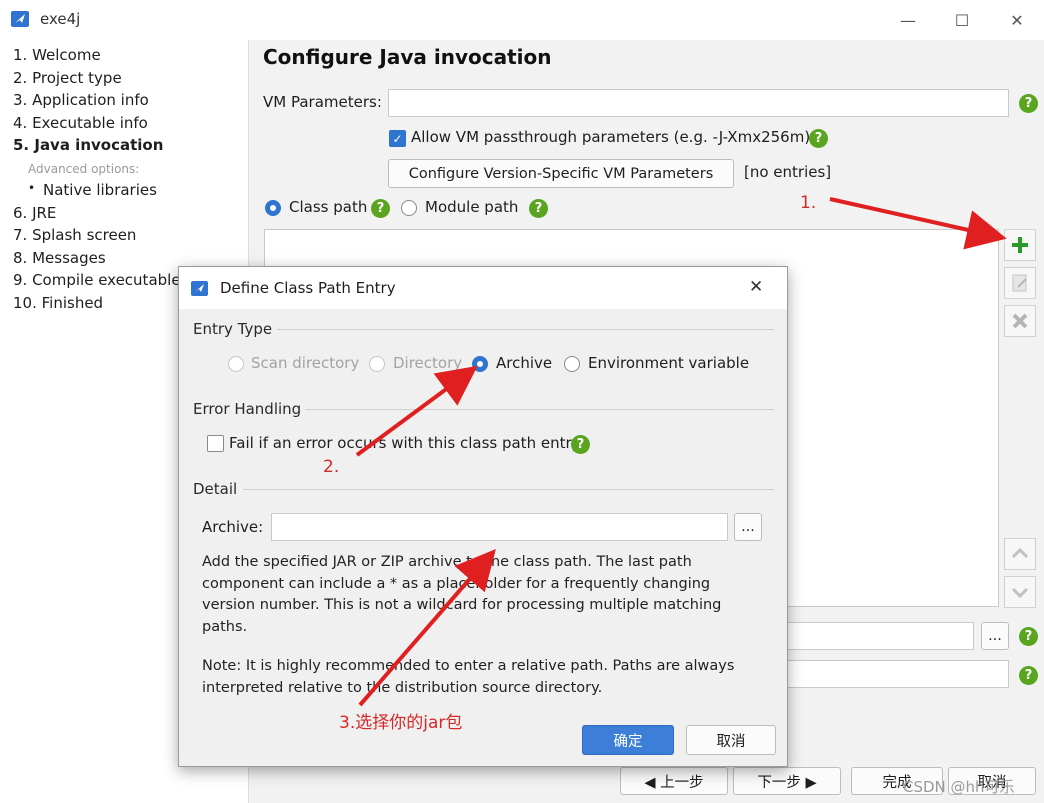 The width and height of the screenshot is (1044, 803). What do you see at coordinates (97, 280) in the screenshot?
I see `sidebar-item-compile-executable: 9. Compile executable` at bounding box center [97, 280].